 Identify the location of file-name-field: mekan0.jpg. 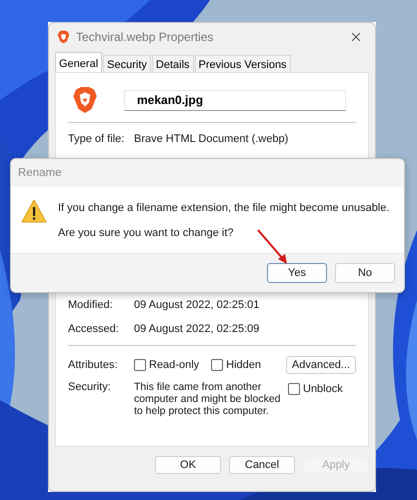
(235, 100).